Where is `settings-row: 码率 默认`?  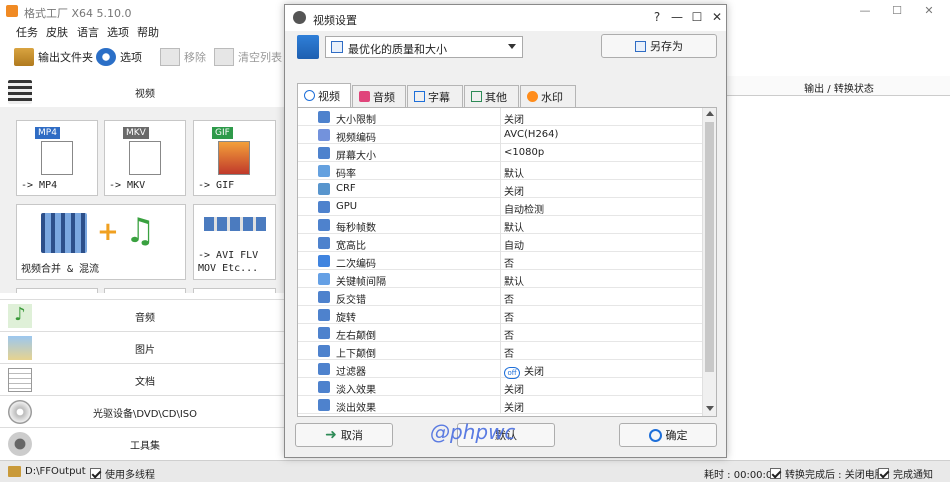 settings-row: 码率 默认 is located at coordinates (500, 171).